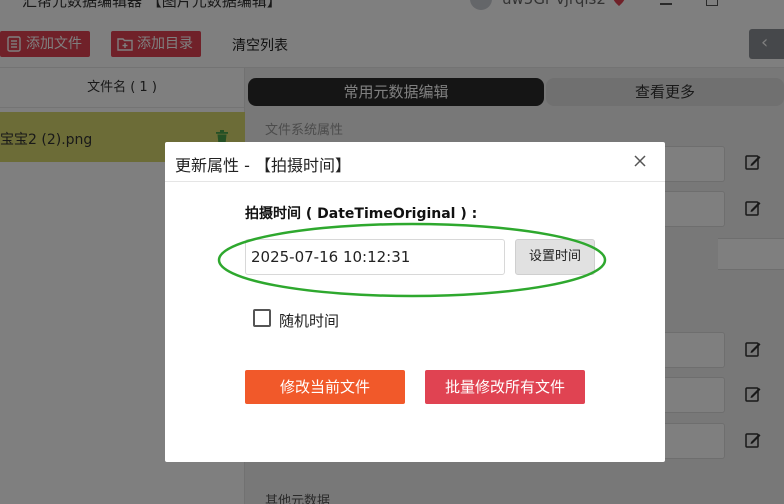 Image resolution: width=784 pixels, height=504 pixels. What do you see at coordinates (262, 318) in the screenshot?
I see `random-time-checkbox` at bounding box center [262, 318].